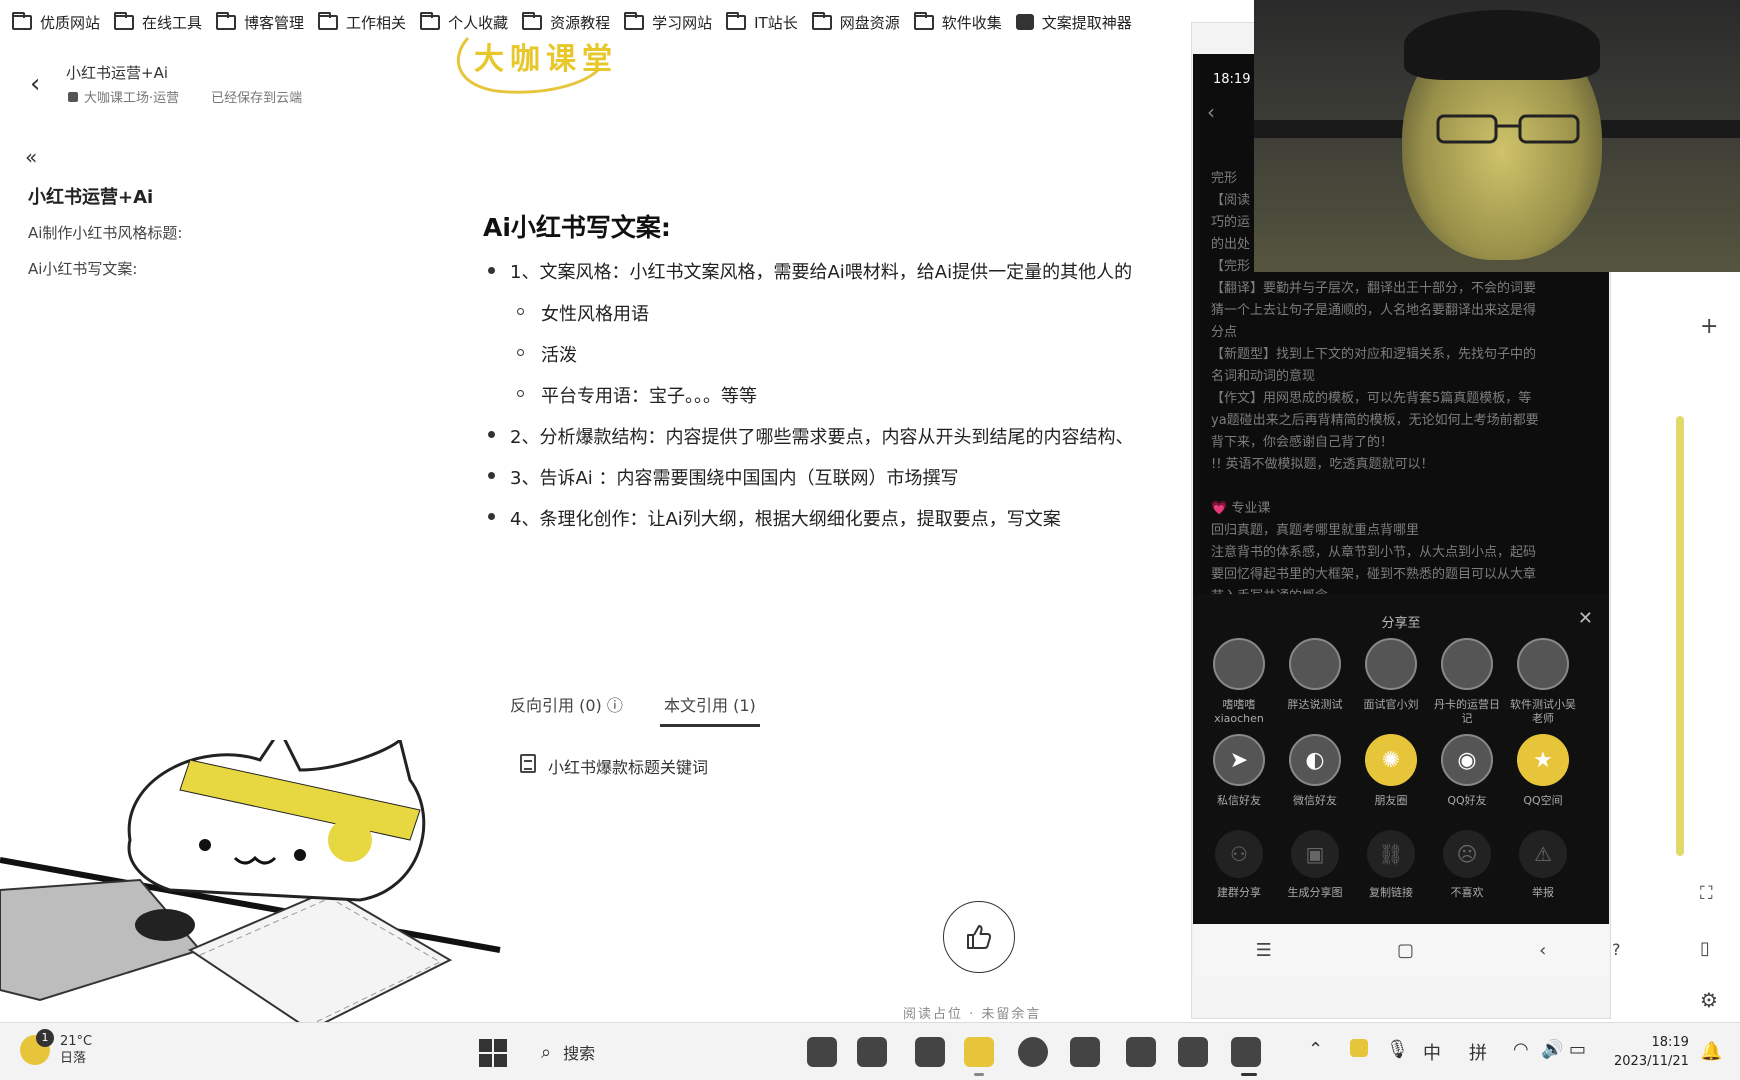 This screenshot has width=1740, height=1080. I want to click on bullet-dot, so click(491, 434).